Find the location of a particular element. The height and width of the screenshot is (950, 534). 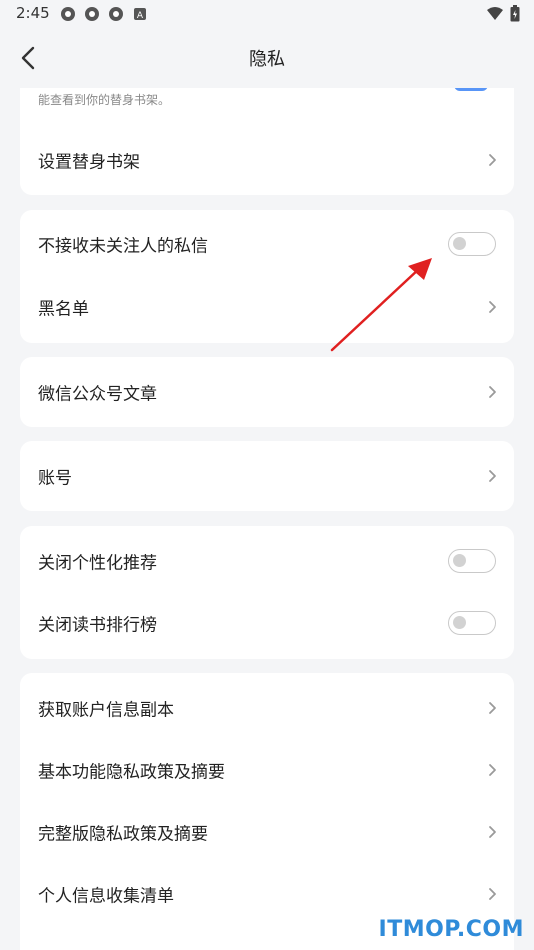

partial-toggle is located at coordinates (471, 89).